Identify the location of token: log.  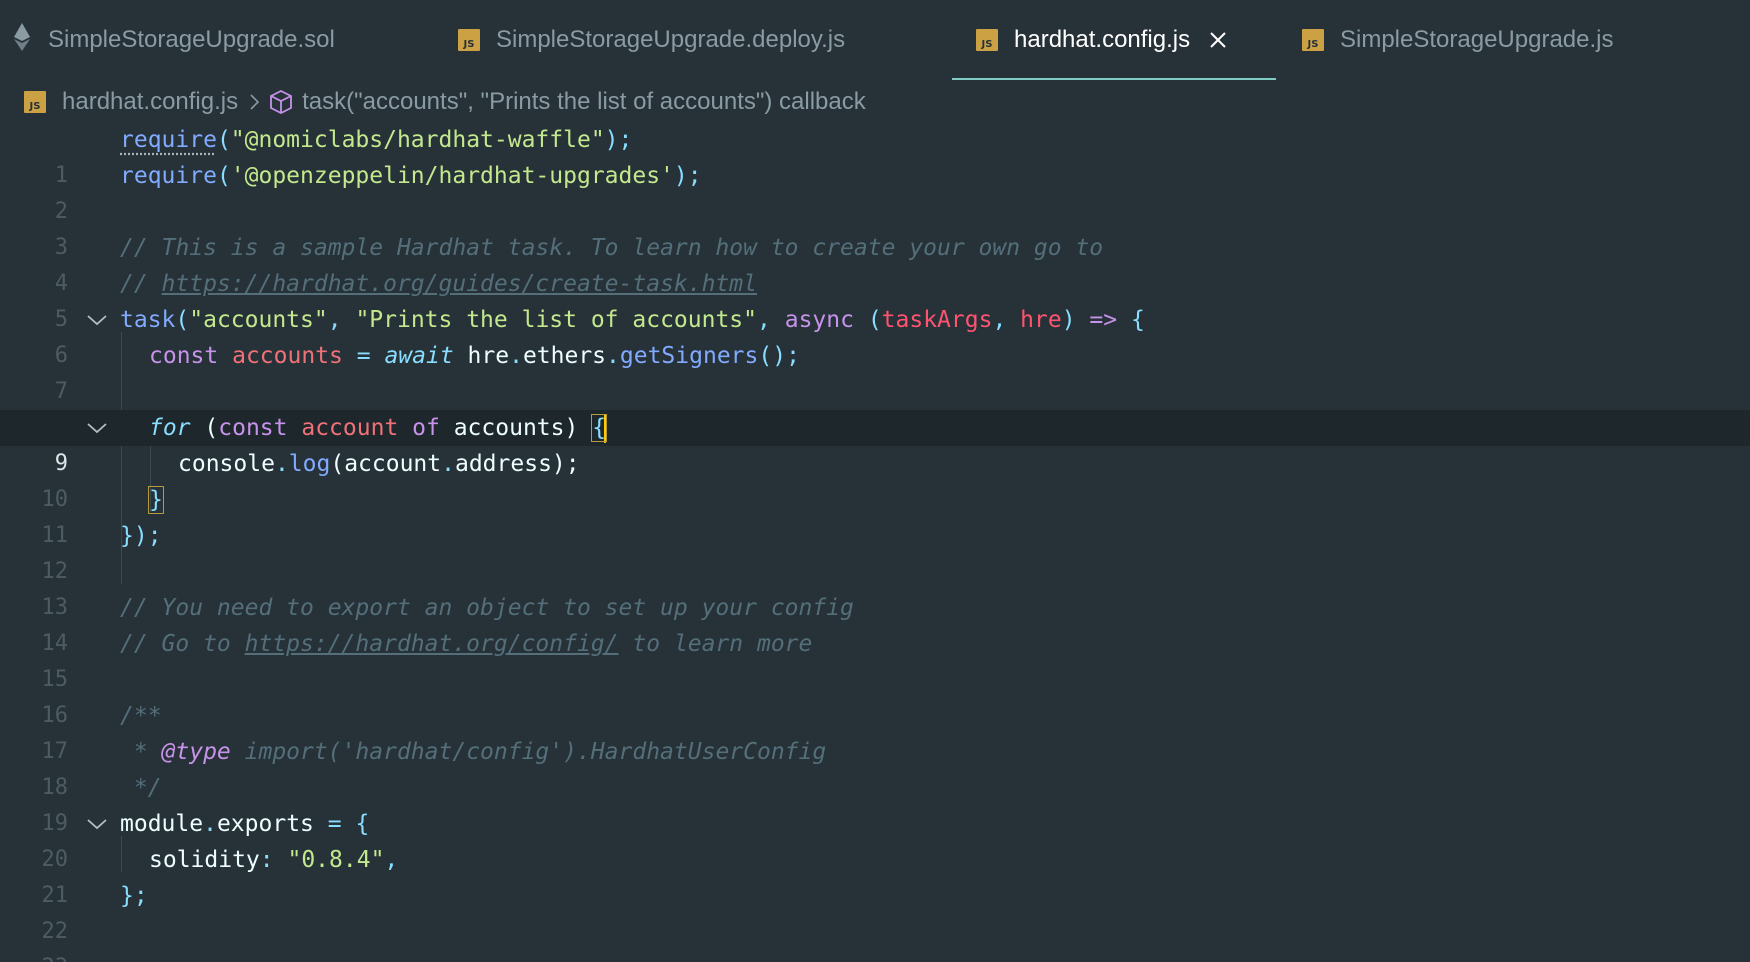
(309, 464).